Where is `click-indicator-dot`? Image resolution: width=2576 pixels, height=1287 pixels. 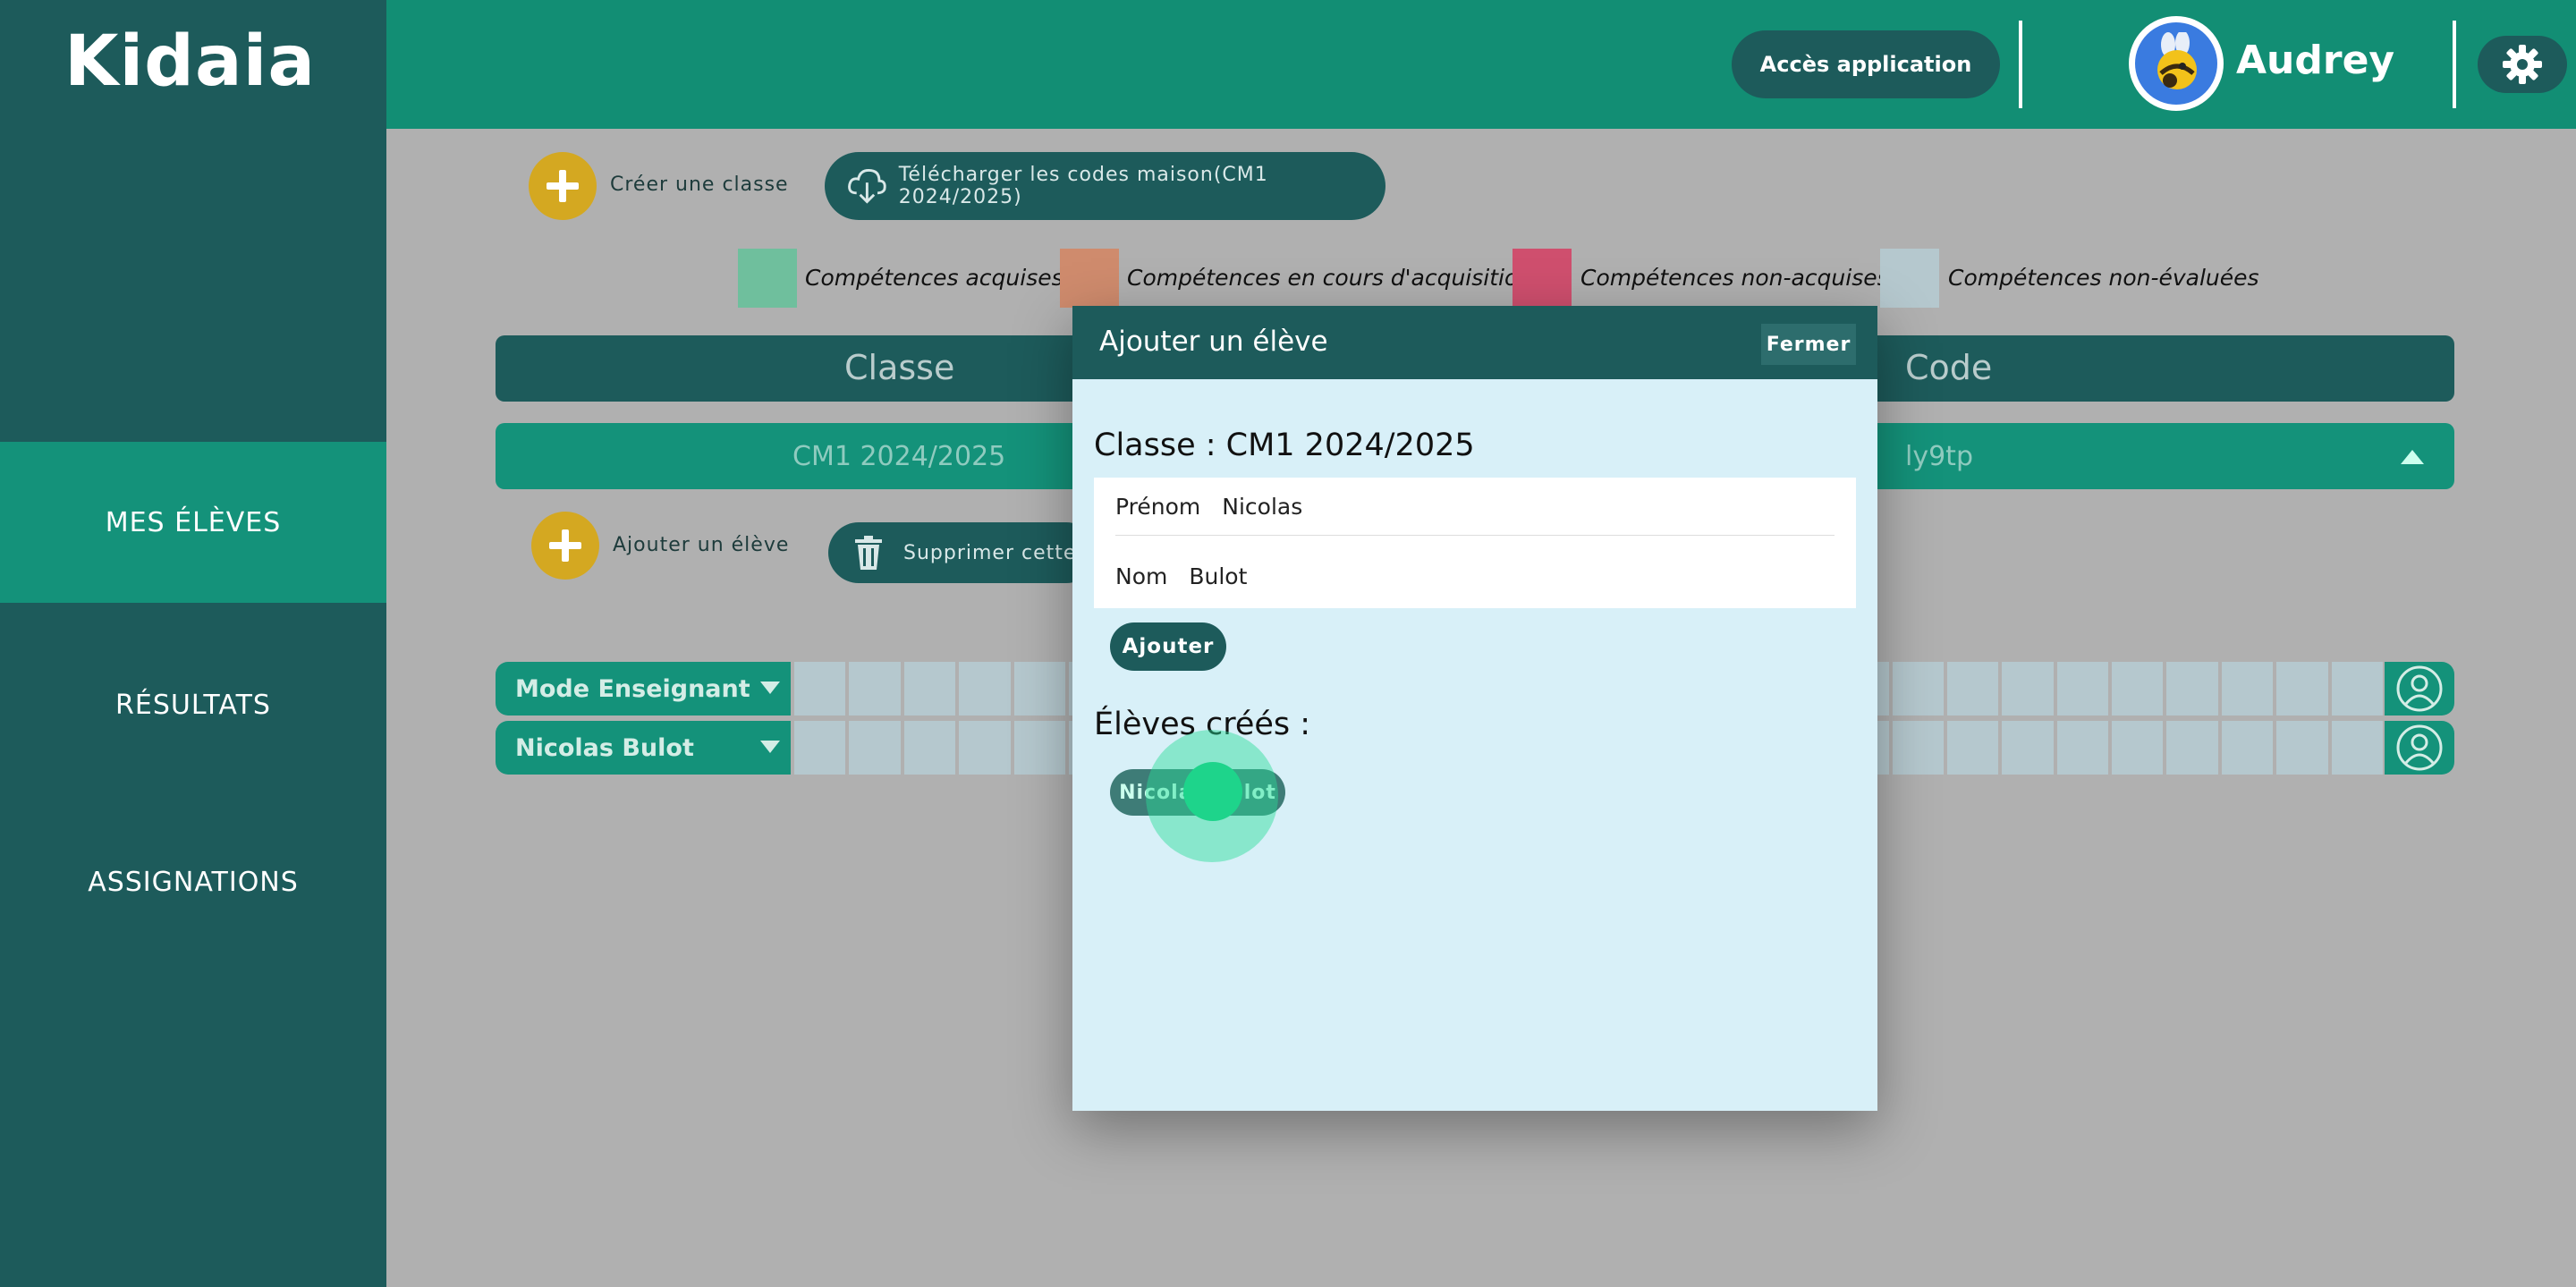
click-indicator-dot is located at coordinates (1212, 791).